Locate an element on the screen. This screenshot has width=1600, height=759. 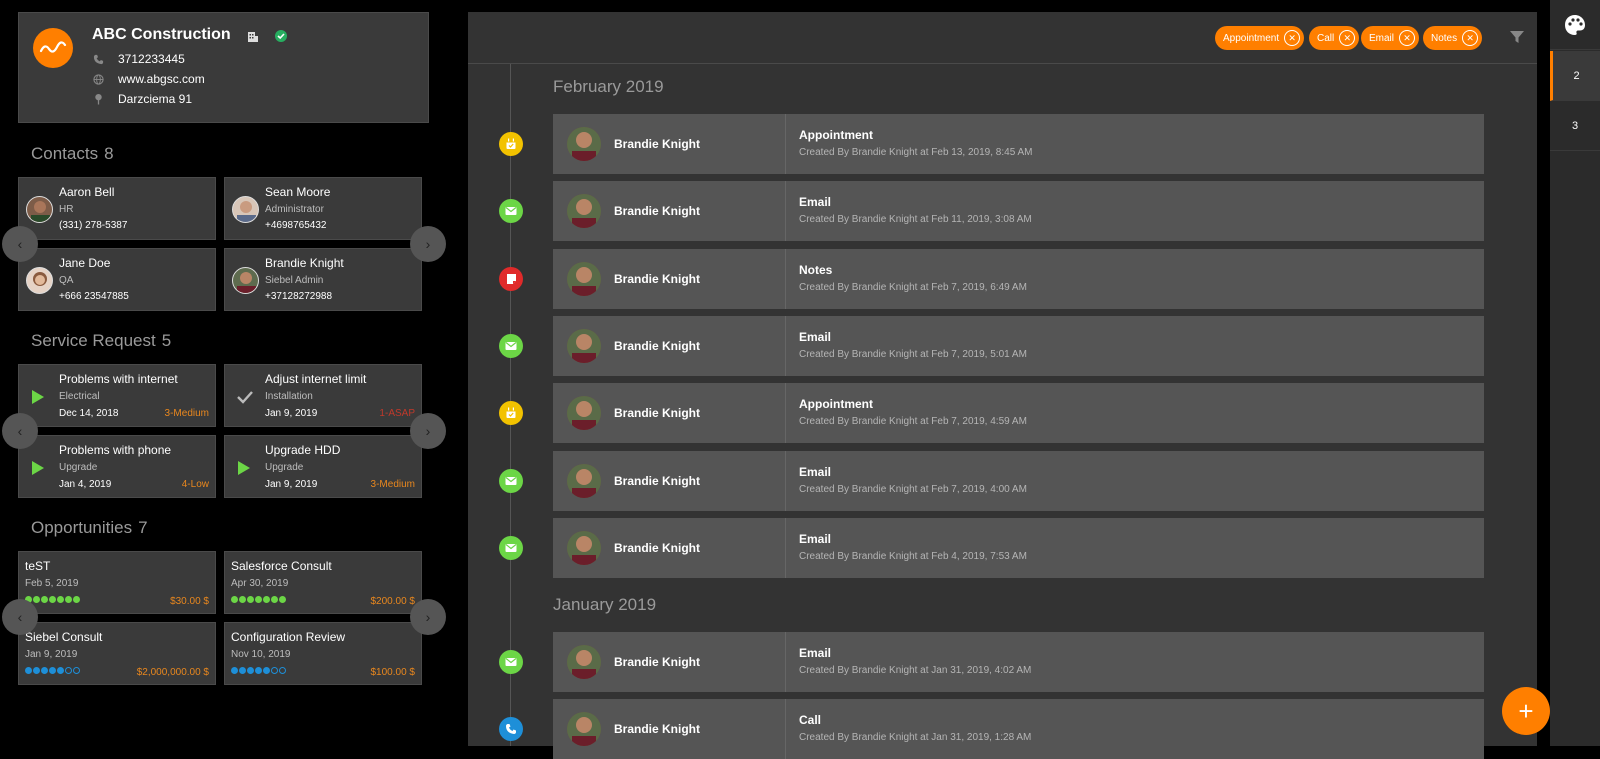
filter-chip-appointment: Appointment ✕ is located at coordinates (1260, 38).